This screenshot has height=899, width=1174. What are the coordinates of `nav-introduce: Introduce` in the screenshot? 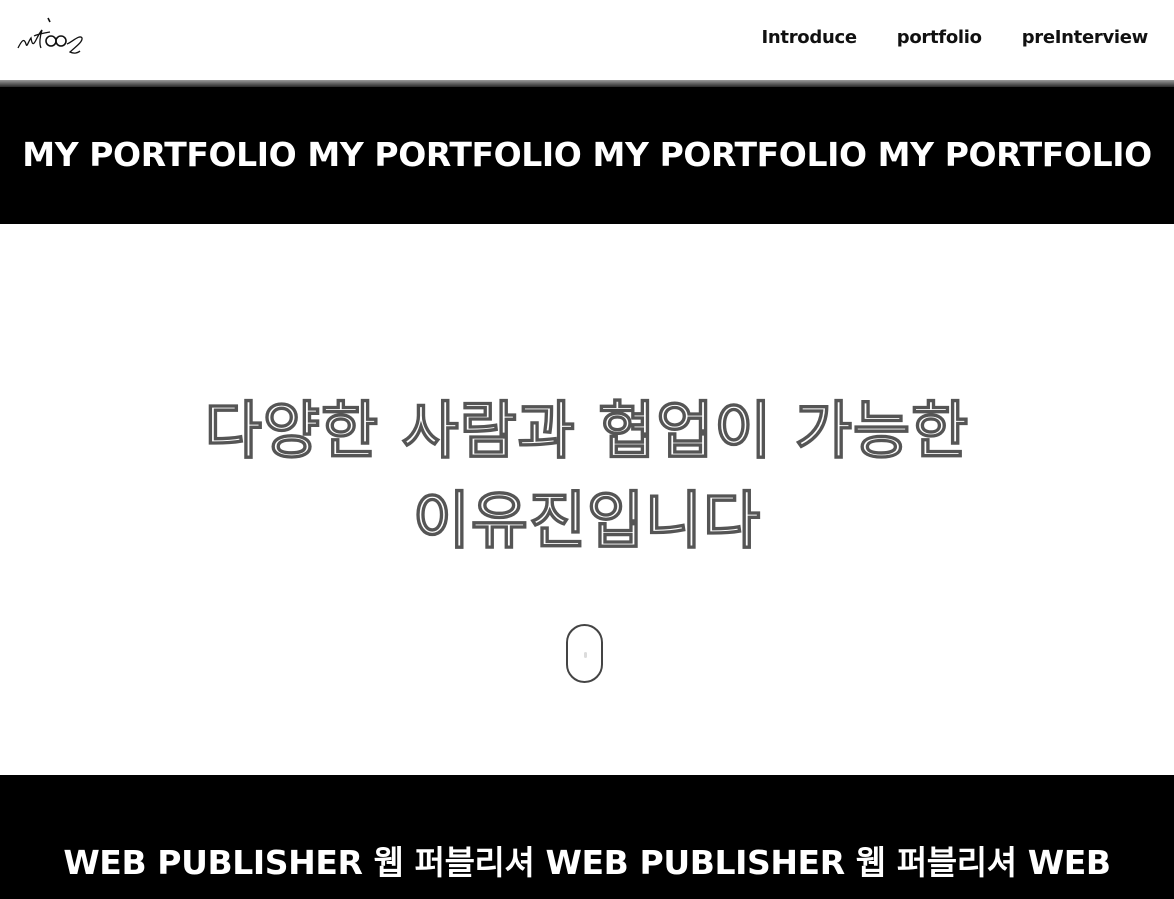 It's located at (810, 37).